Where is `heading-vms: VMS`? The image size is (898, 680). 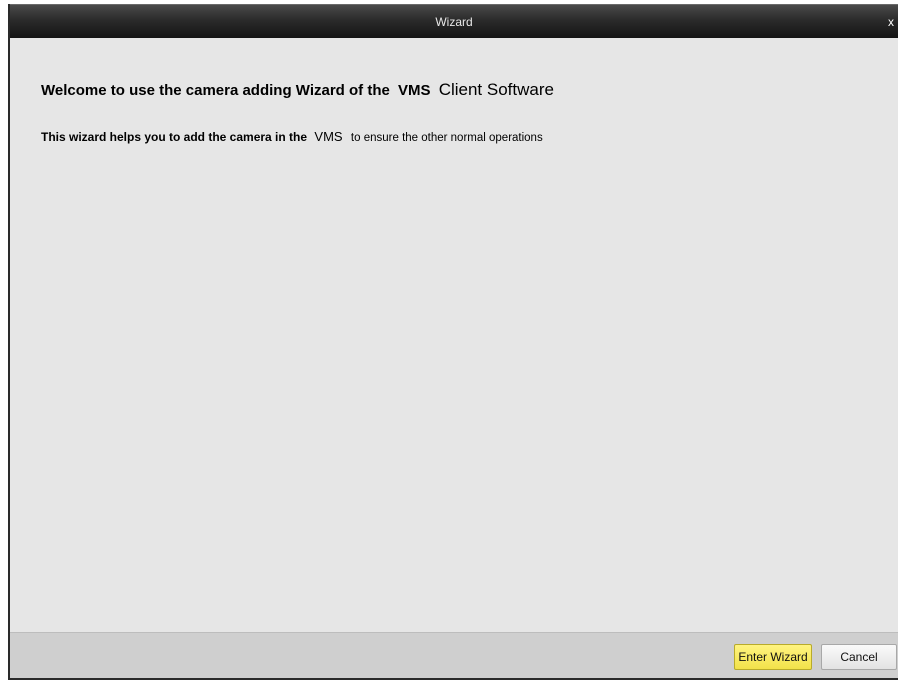
heading-vms: VMS is located at coordinates (414, 90).